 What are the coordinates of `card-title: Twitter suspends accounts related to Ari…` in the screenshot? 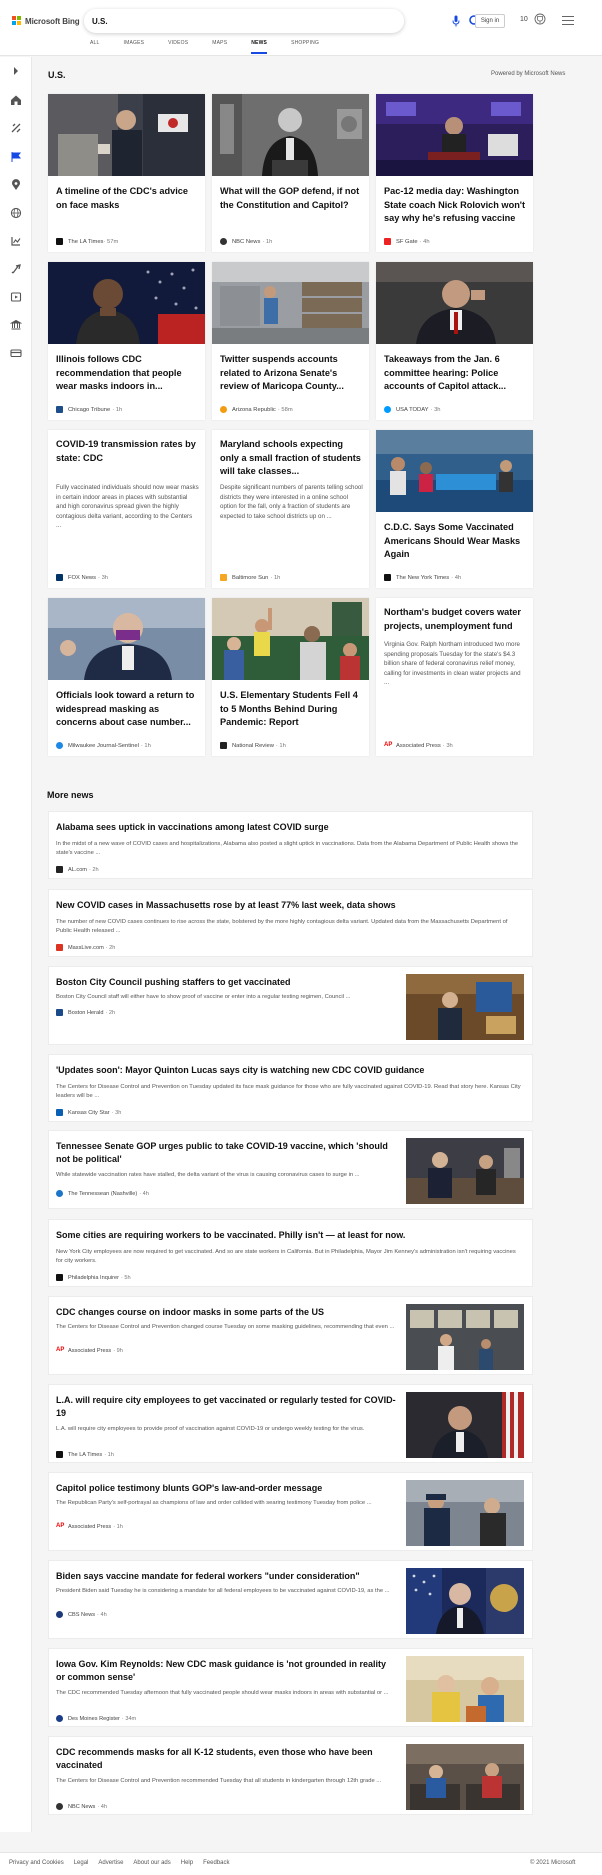 It's located at (291, 373).